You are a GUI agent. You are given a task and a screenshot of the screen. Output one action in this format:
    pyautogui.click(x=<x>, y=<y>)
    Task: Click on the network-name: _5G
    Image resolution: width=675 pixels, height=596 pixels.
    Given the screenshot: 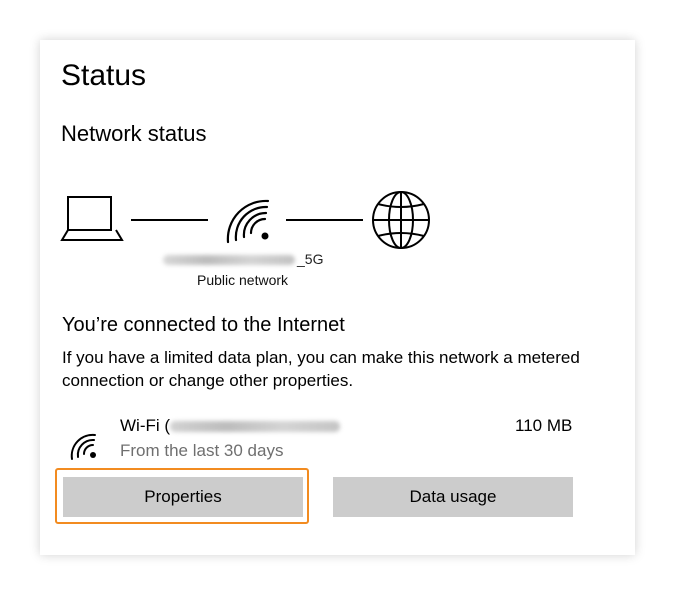 What is the action you would take?
    pyautogui.click(x=263, y=259)
    